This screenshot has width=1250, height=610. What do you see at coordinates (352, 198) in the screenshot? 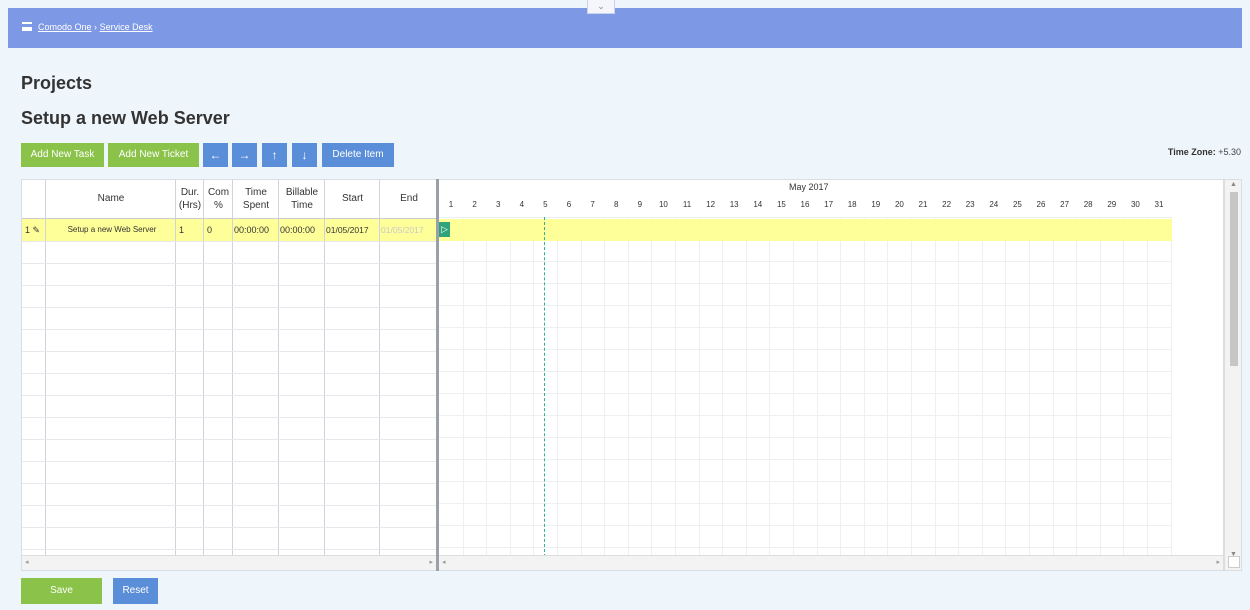
I see `header-start: Start` at bounding box center [352, 198].